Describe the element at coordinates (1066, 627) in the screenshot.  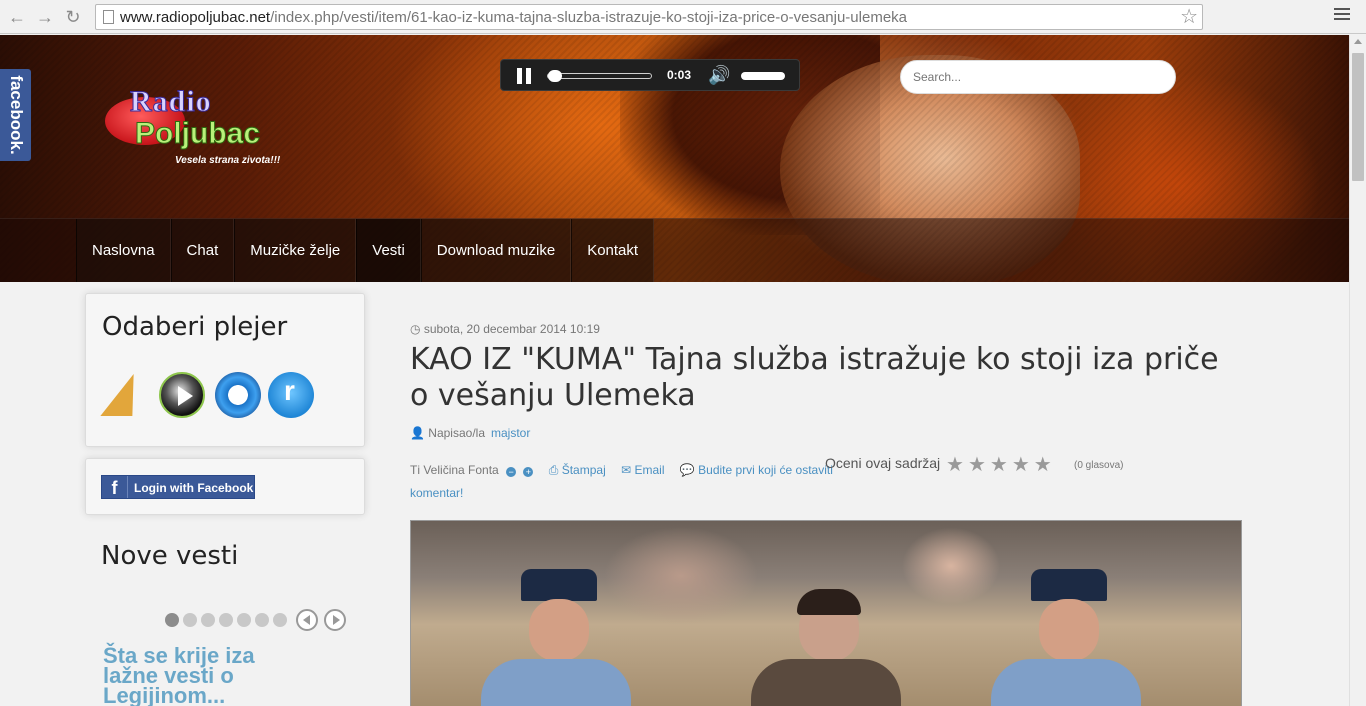
I see `photo-figure-right` at that location.